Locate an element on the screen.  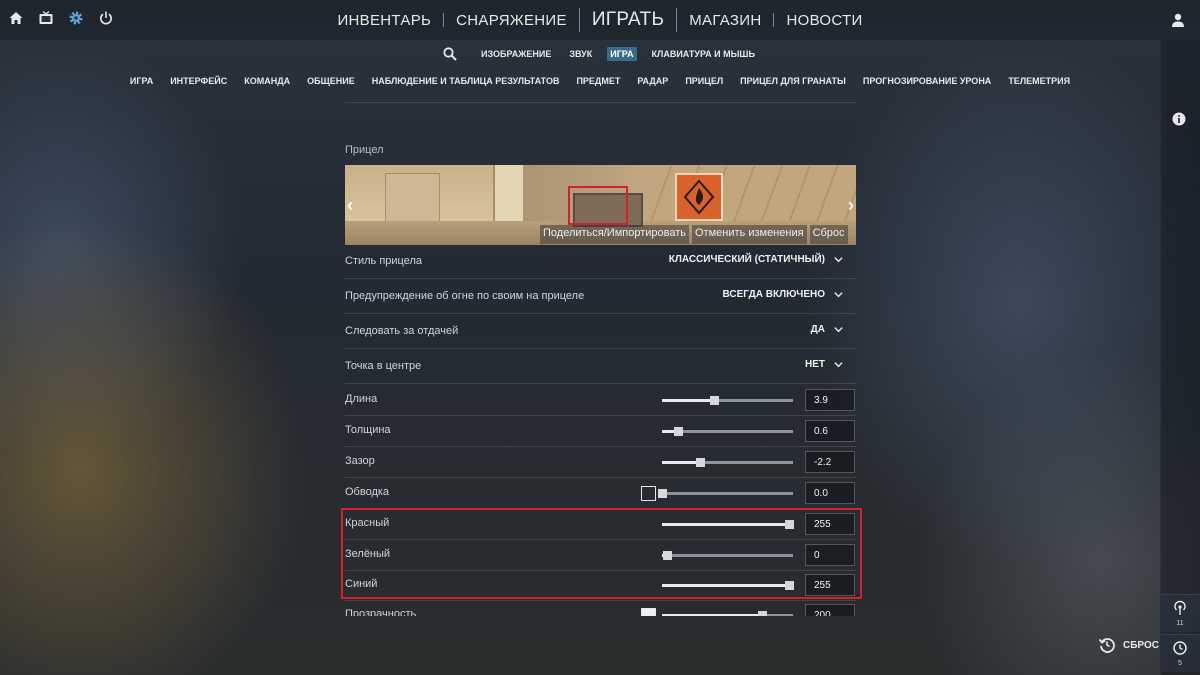
length-value-input: 3.9 is located at coordinates (830, 400).